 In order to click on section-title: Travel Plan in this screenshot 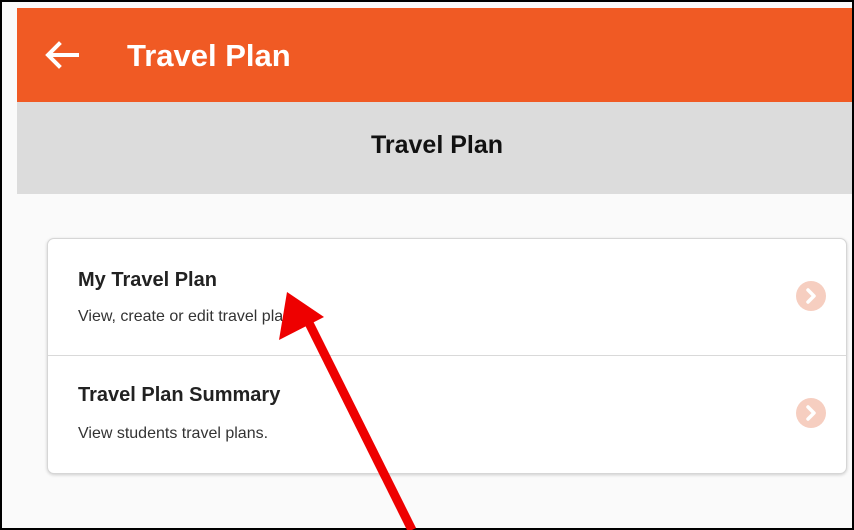, I will do `click(437, 145)`.